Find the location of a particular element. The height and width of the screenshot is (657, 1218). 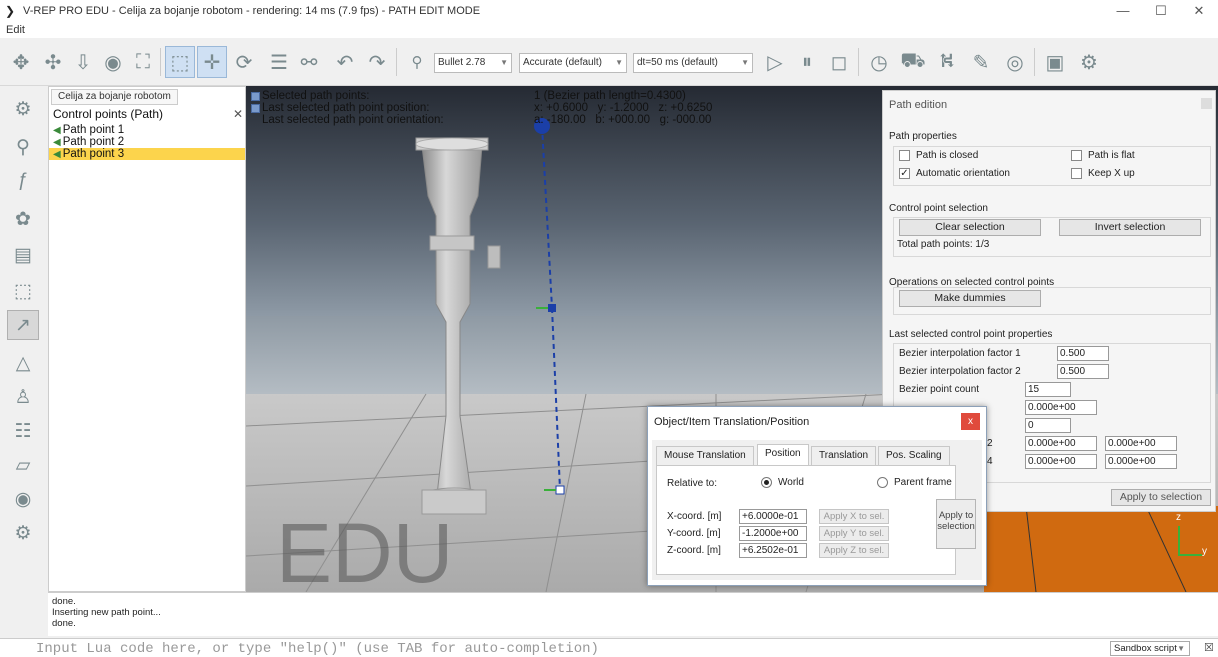

bezier-factor-2-field: 0.500 is located at coordinates (1083, 371).